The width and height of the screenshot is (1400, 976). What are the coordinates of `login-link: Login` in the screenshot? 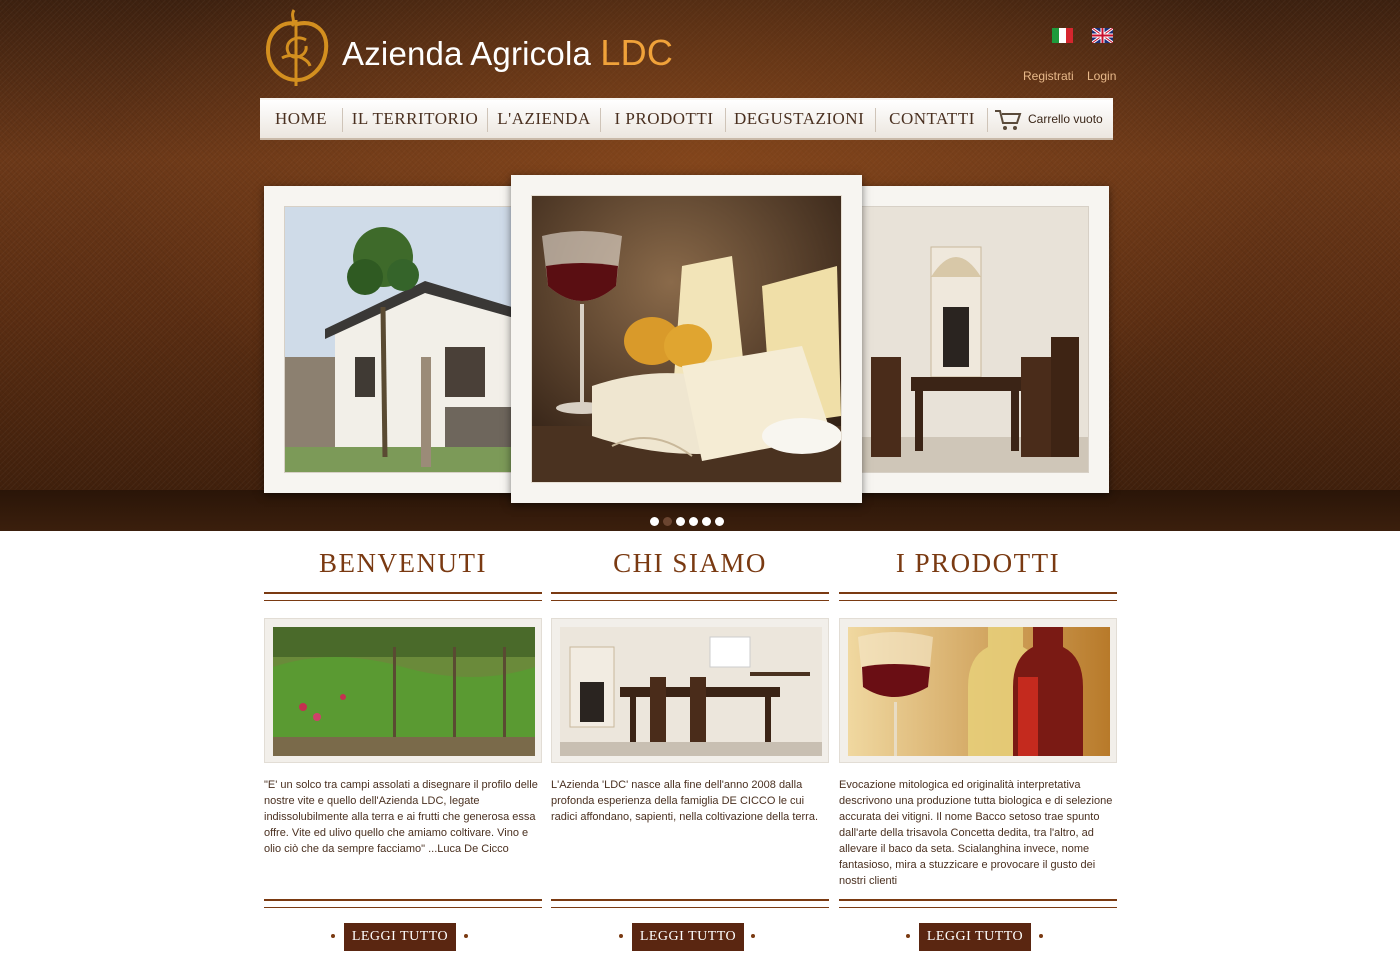 It's located at (1101, 76).